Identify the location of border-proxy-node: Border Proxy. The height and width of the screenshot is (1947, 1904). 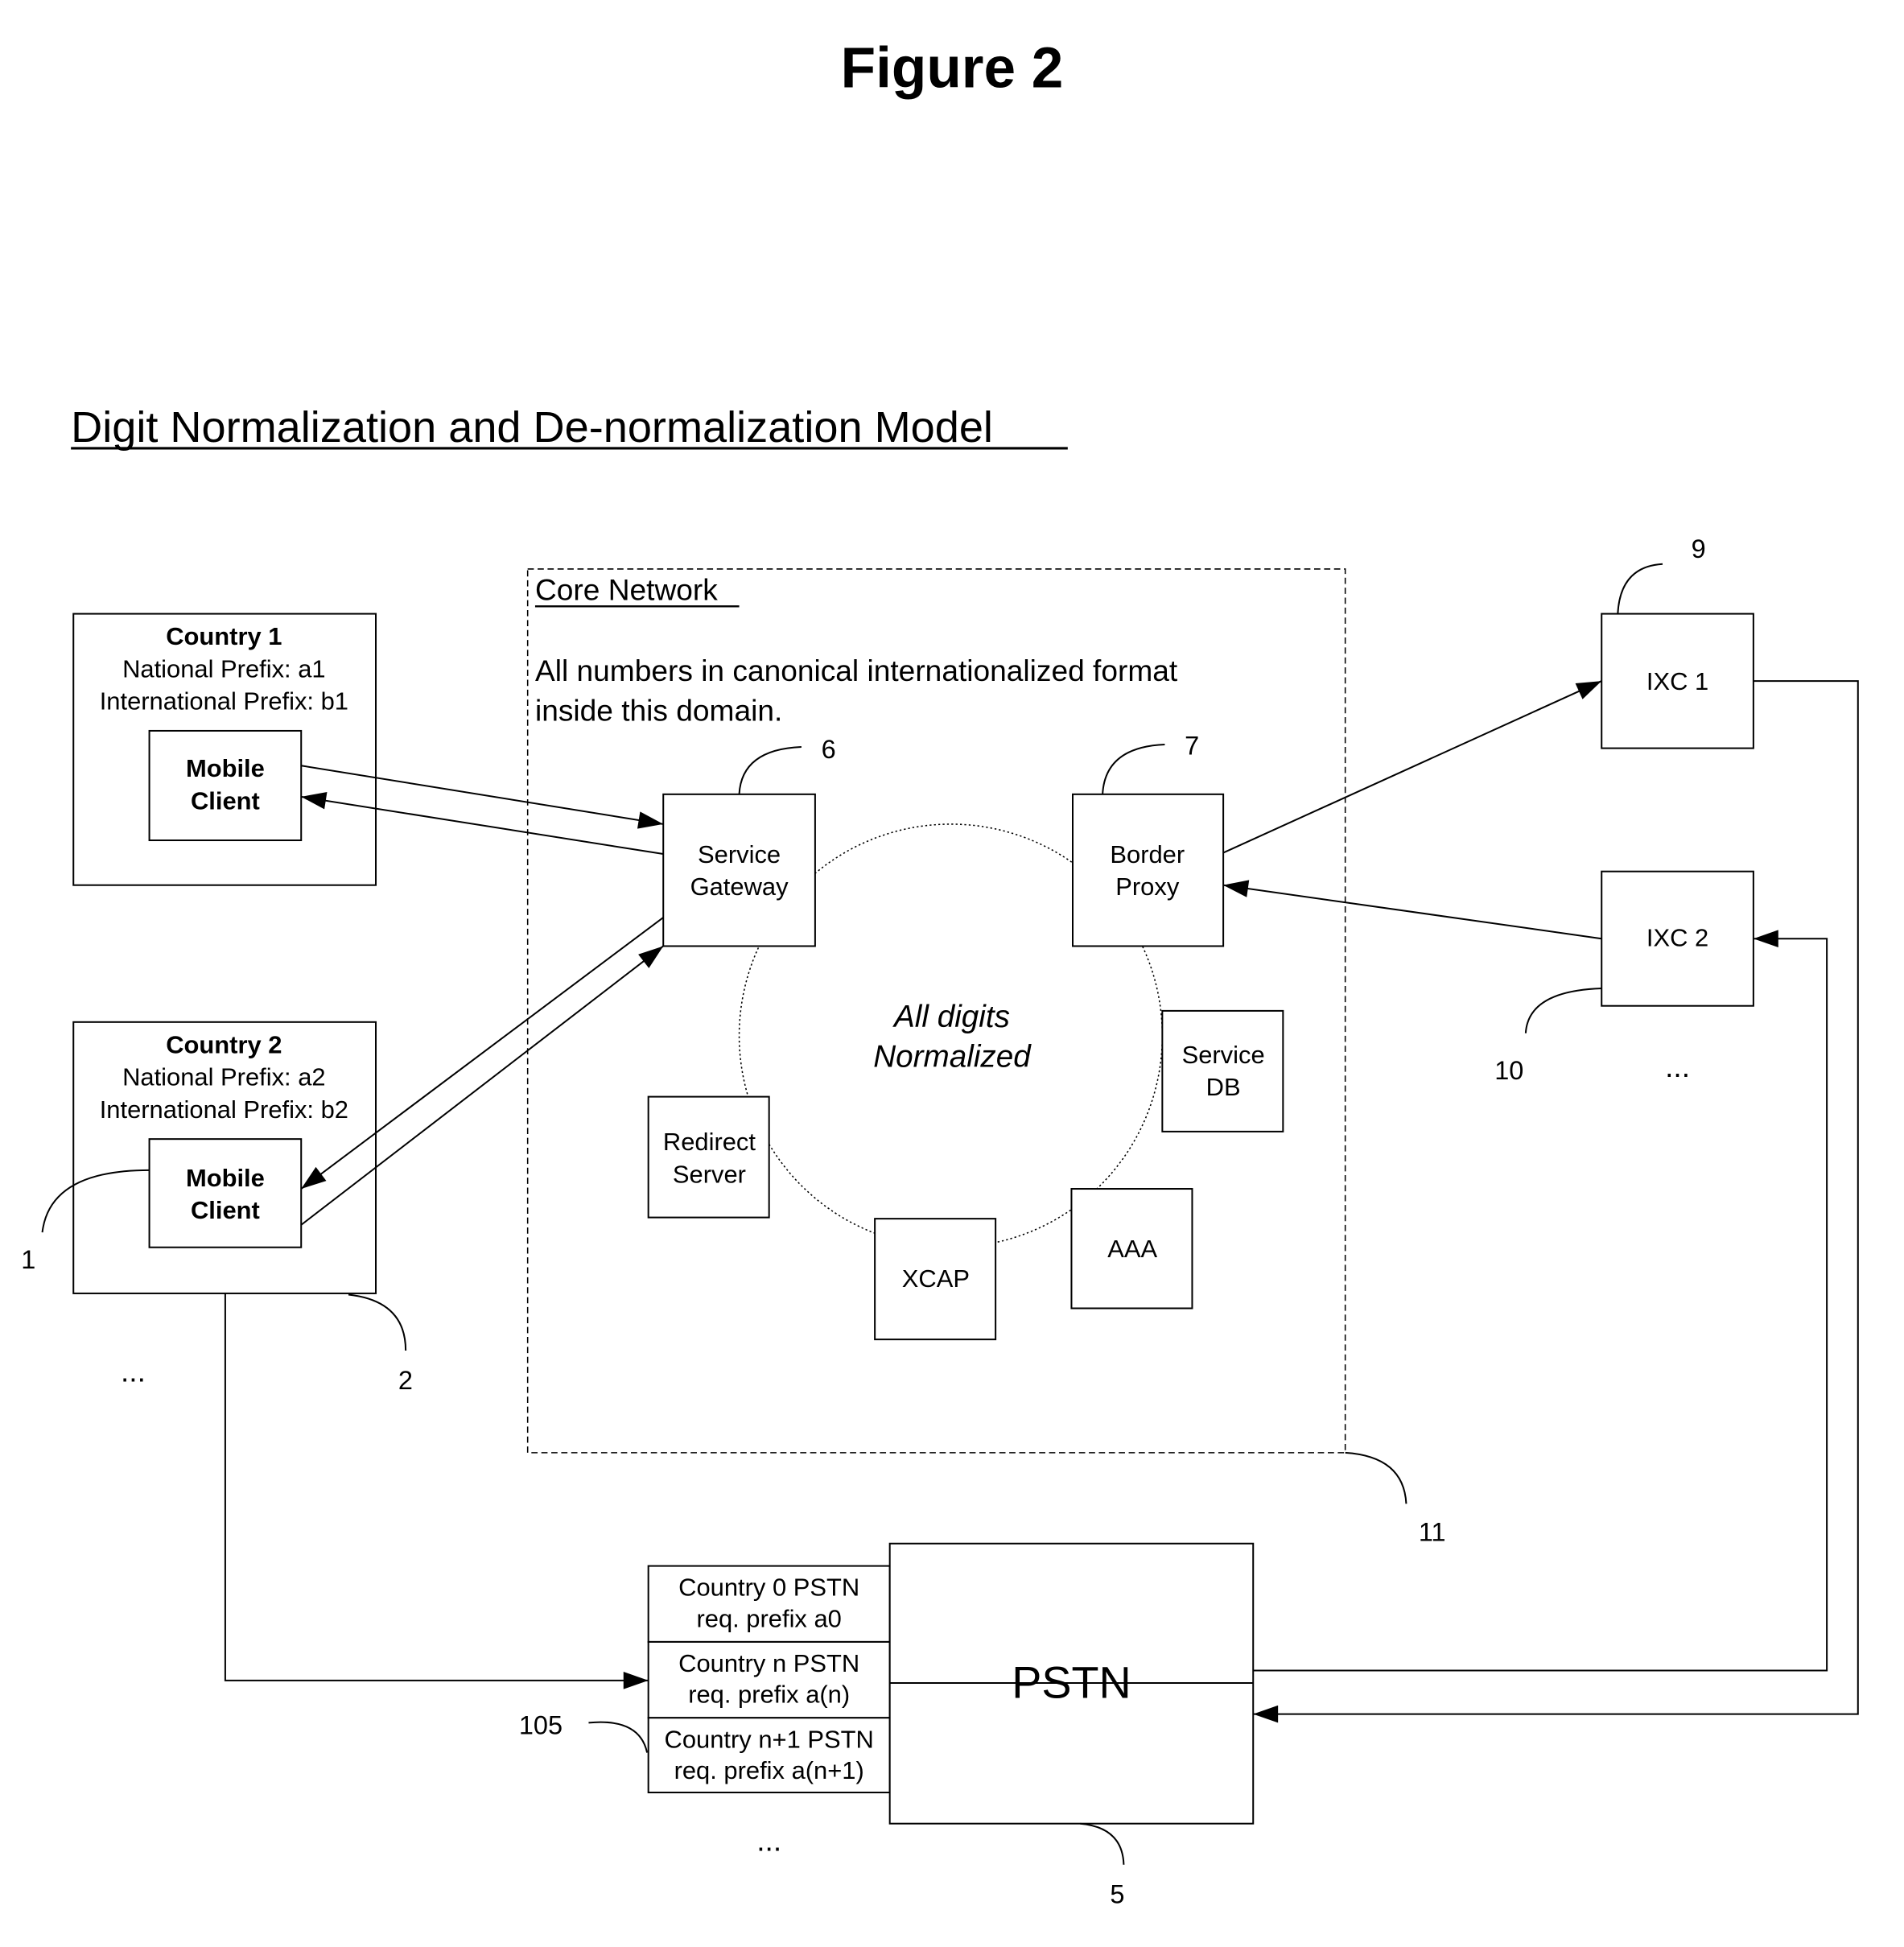
(1148, 870).